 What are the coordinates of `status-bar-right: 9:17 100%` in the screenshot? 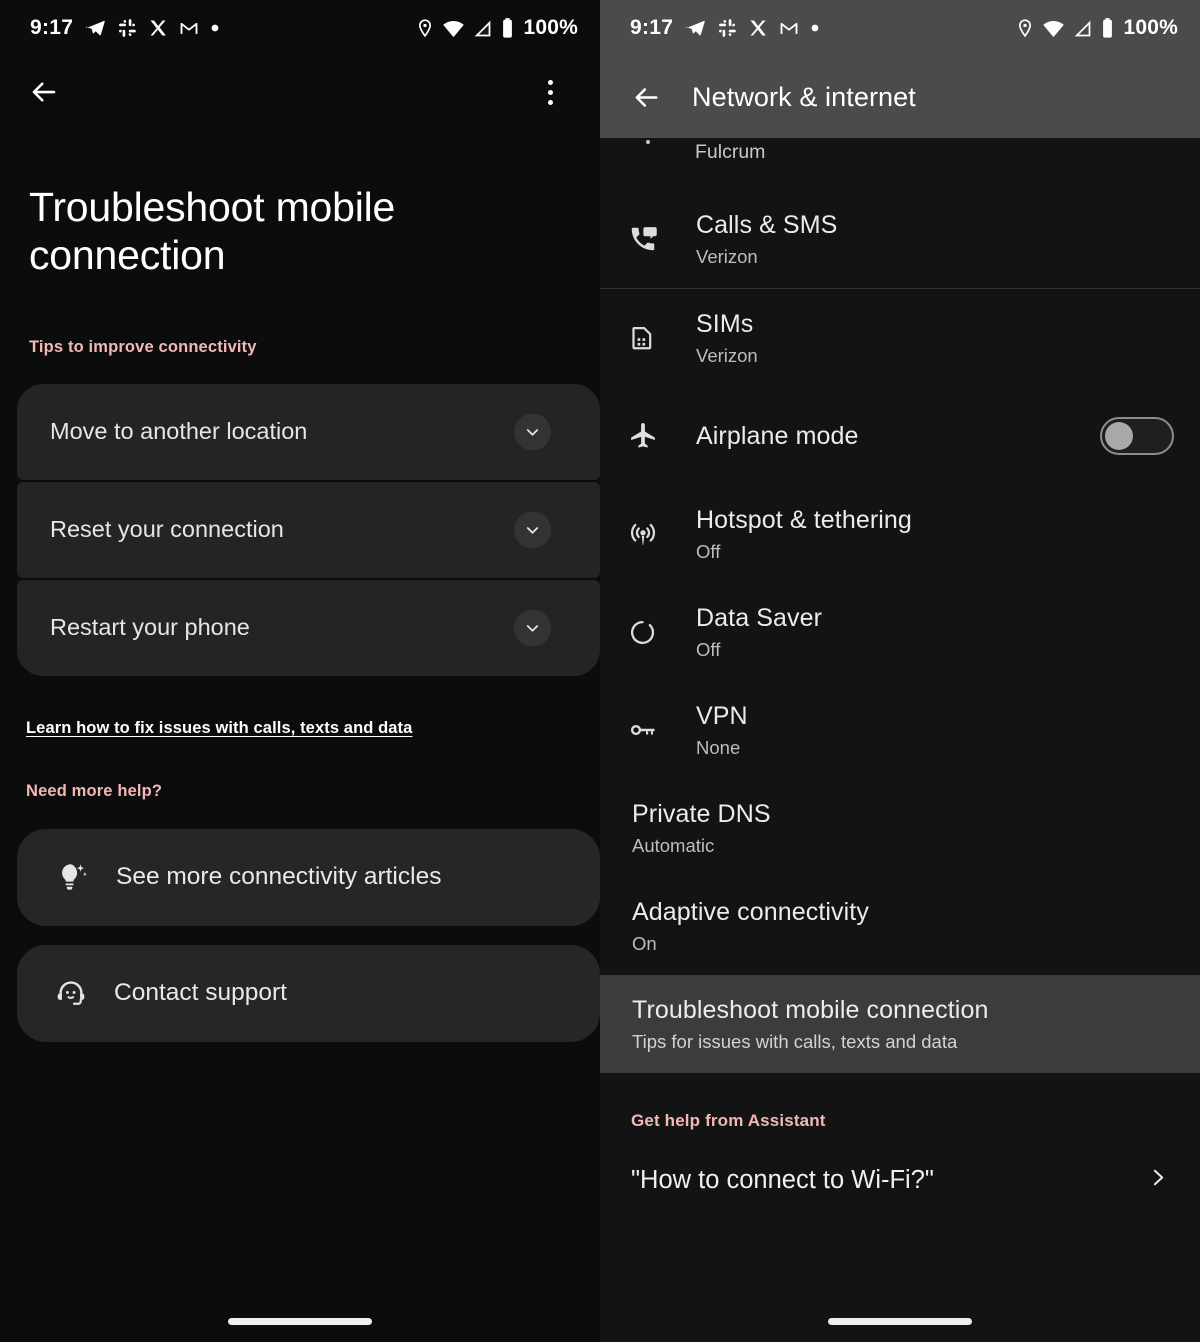 It's located at (900, 28).